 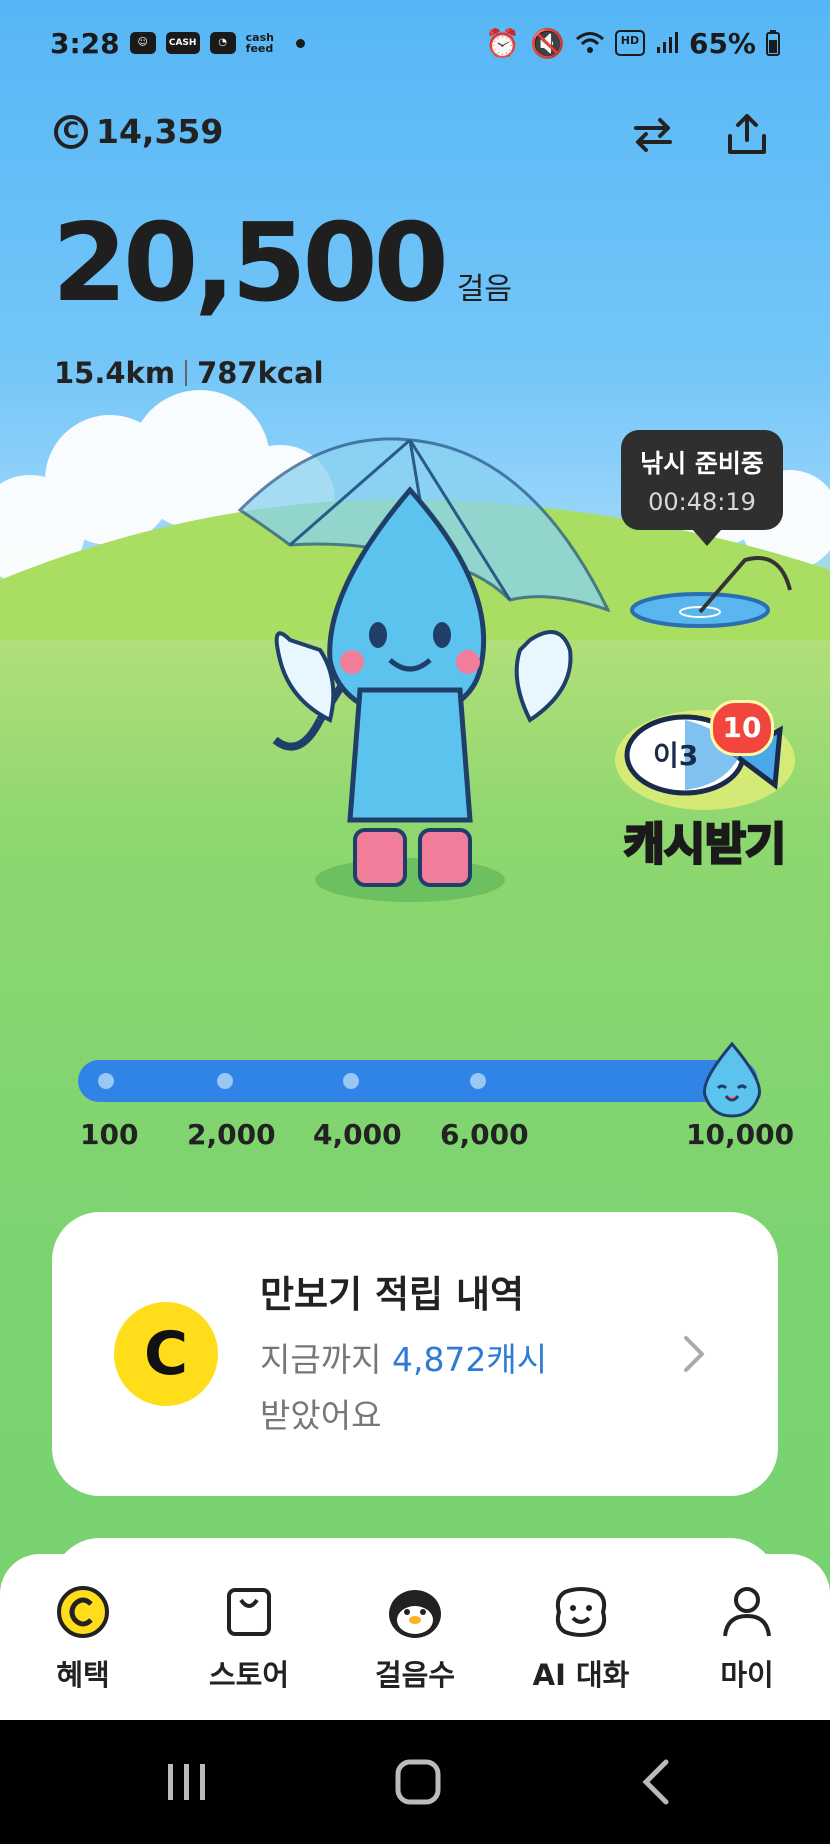 I want to click on mute-icon: 🔇, so click(x=547, y=43).